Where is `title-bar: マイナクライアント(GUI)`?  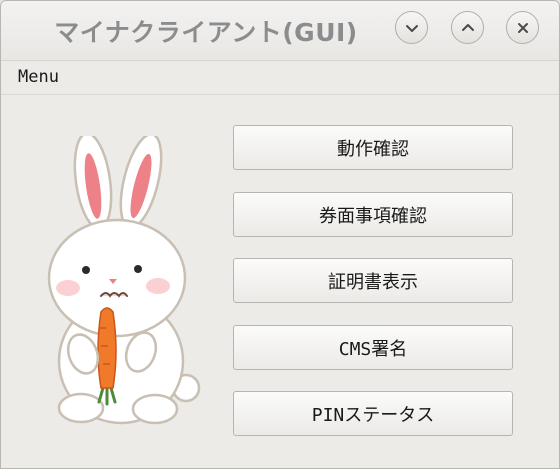
title-bar: マイナクライアント(GUI) is located at coordinates (280, 31).